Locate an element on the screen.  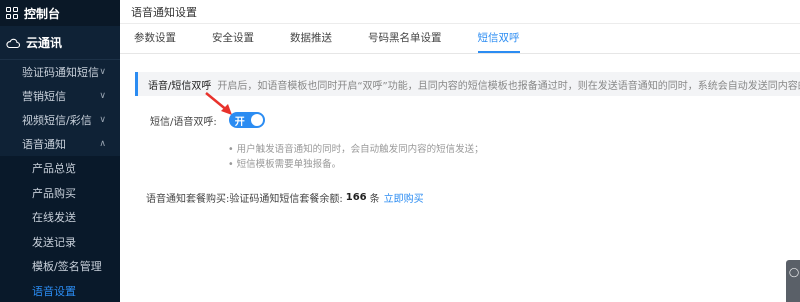
balance-label: 验证码通知短信套餐余额: is located at coordinates (286, 199).